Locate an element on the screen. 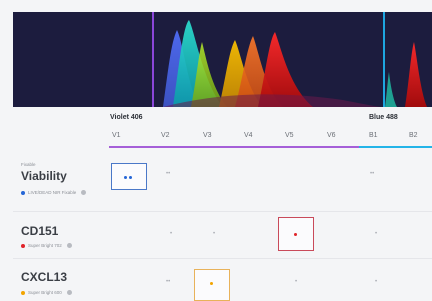 The image size is (432, 301). detector-v5: V5 is located at coordinates (289, 135).